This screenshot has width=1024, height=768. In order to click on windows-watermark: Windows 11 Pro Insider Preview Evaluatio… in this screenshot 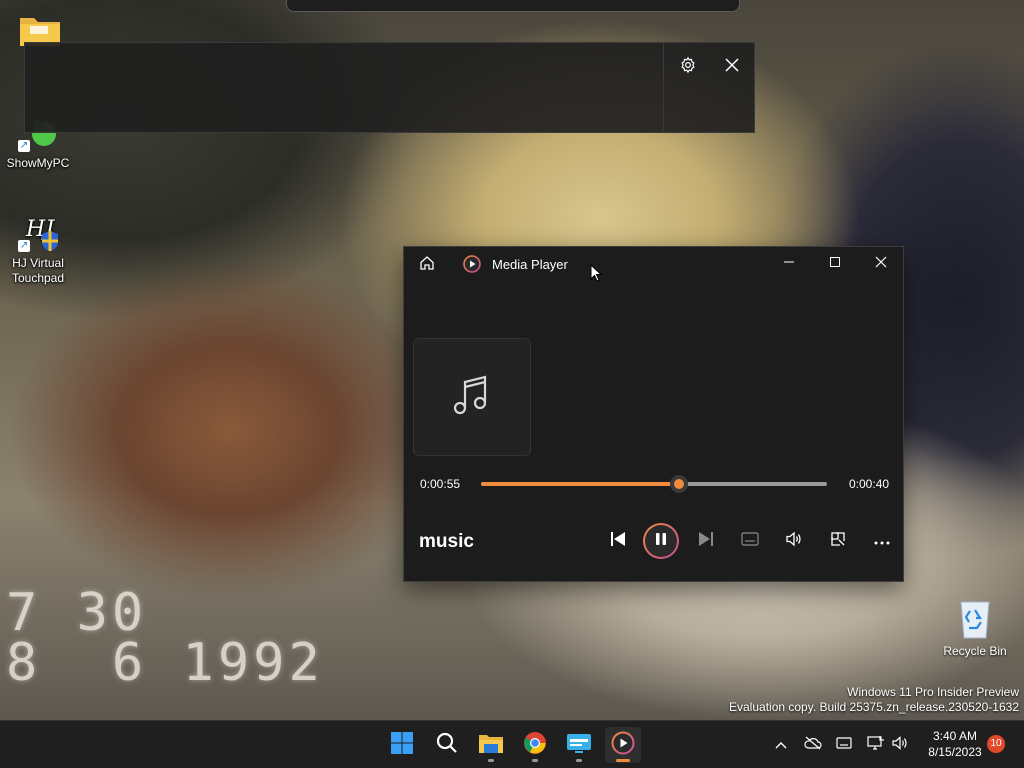, I will do `click(874, 700)`.